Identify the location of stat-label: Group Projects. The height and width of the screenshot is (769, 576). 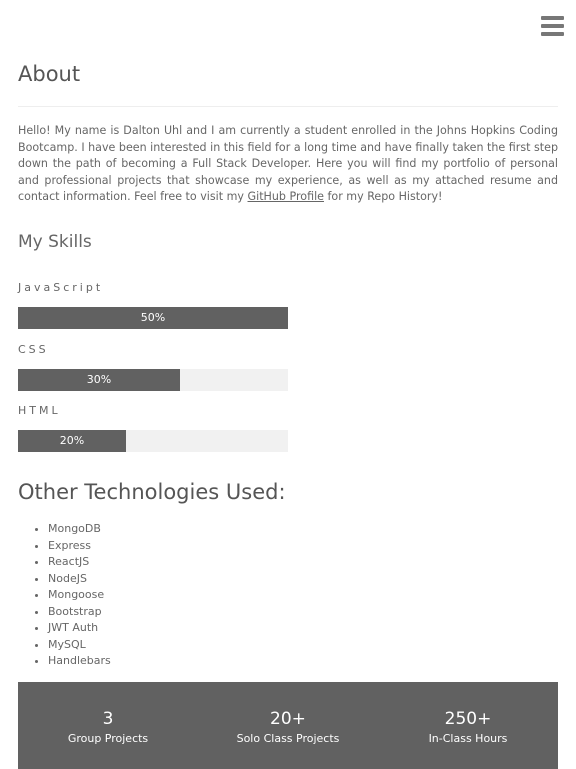
(108, 738).